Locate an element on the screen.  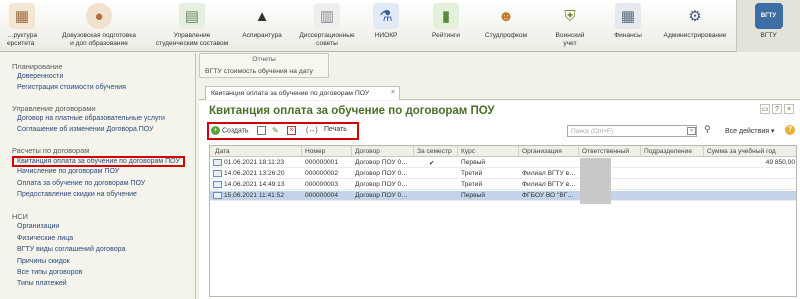
cell-course: Третий is located at coordinates (472, 173).